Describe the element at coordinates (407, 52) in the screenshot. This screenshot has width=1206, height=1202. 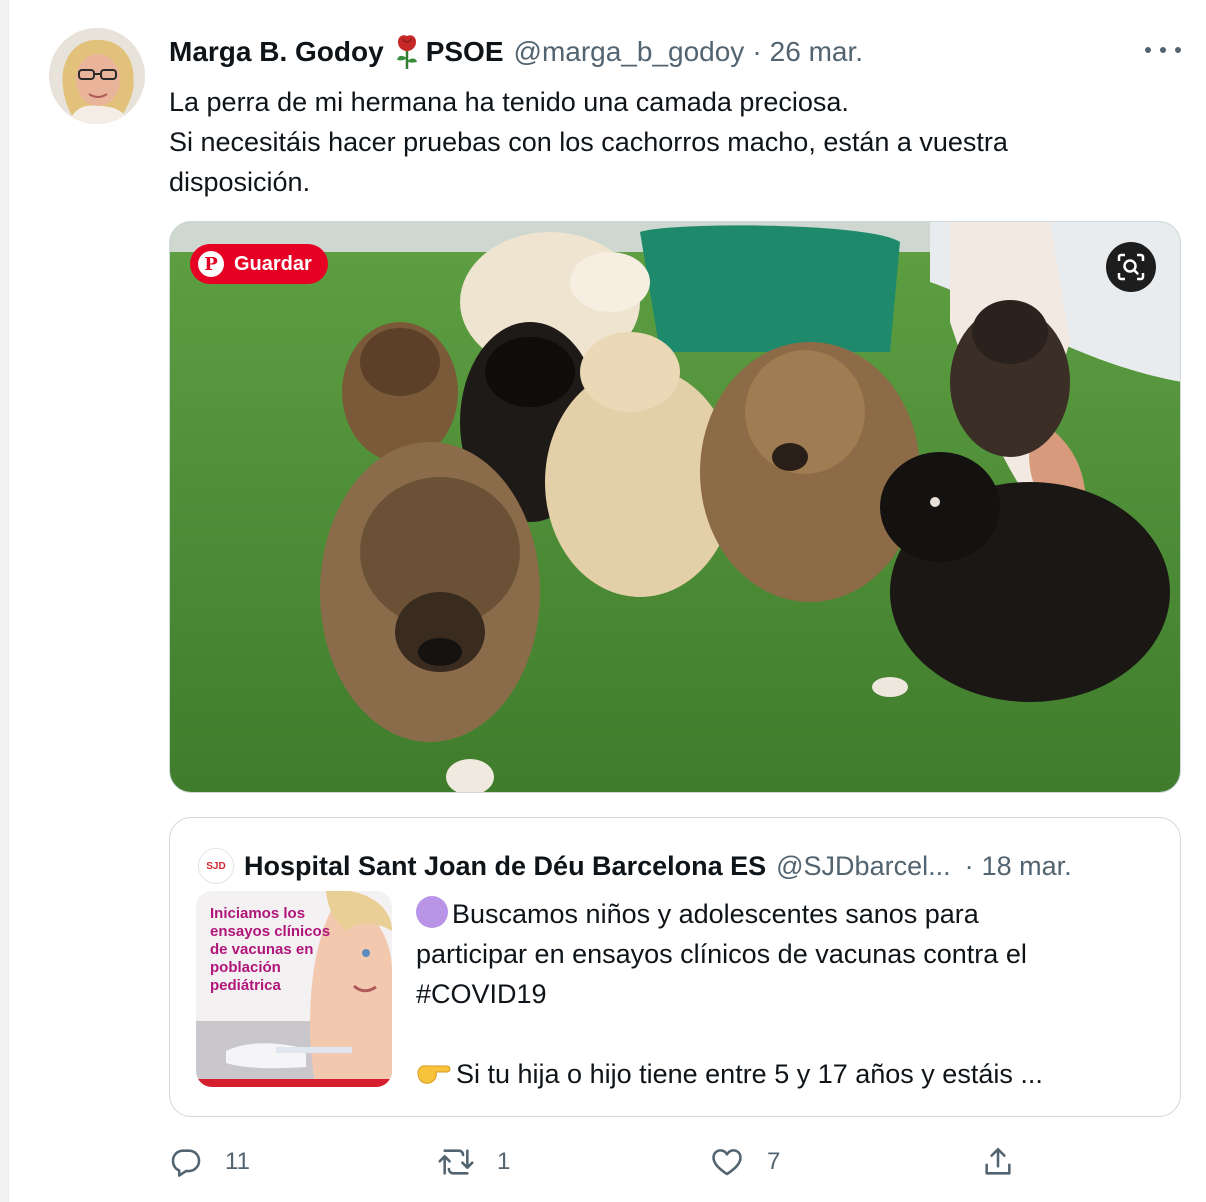
I see `rose-icon` at that location.